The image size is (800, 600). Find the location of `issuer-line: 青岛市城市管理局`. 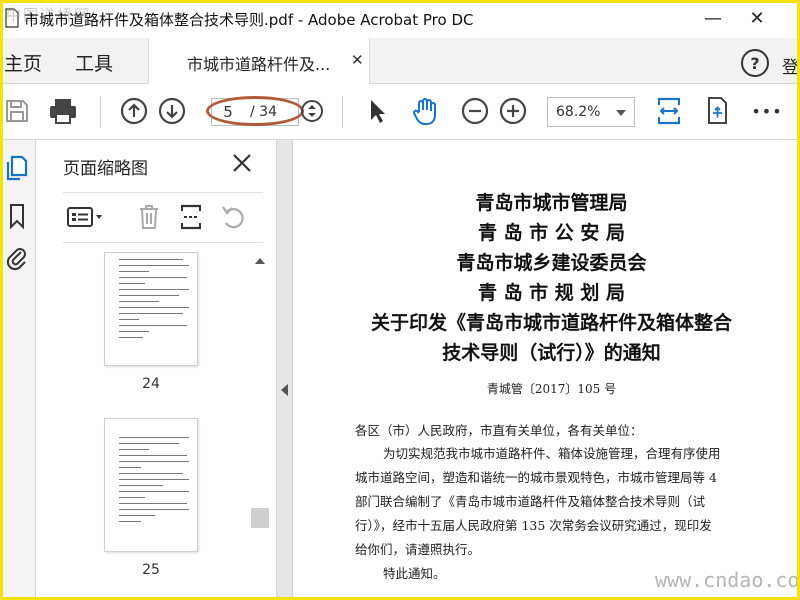

issuer-line: 青岛市城市管理局 is located at coordinates (551, 203).